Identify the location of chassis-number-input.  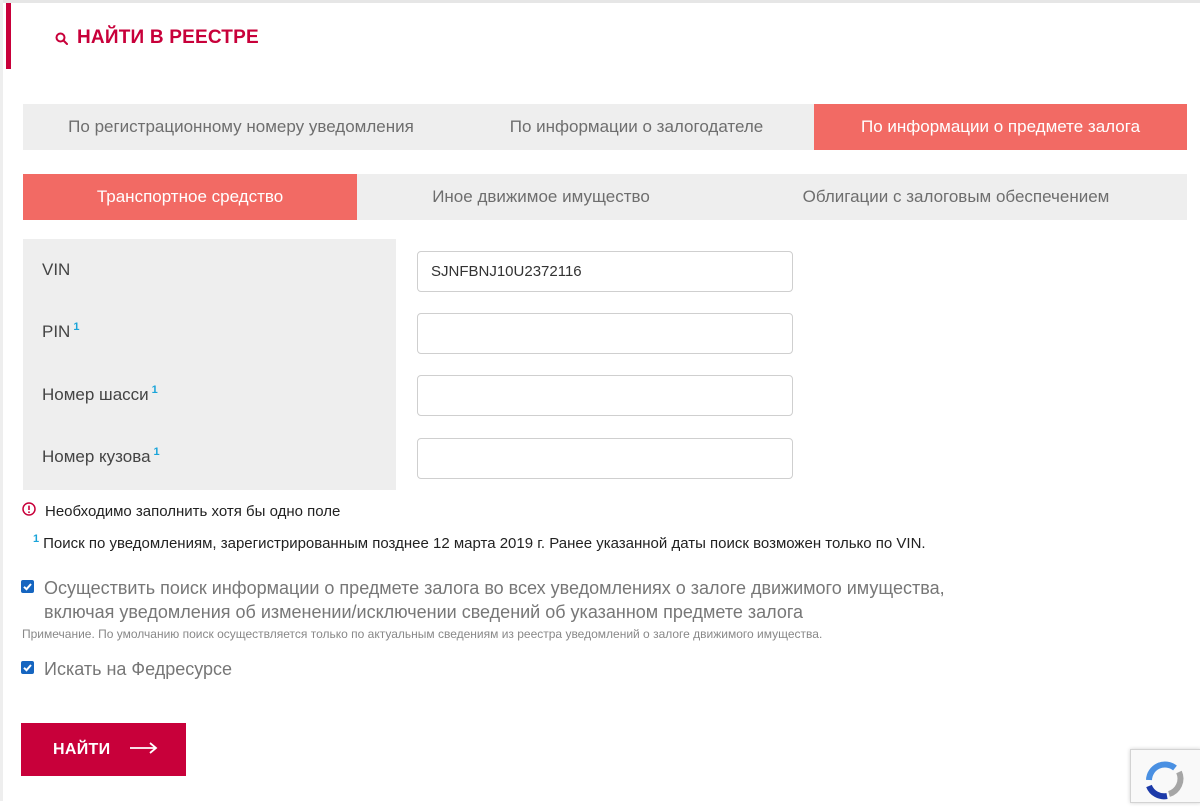
(605, 395).